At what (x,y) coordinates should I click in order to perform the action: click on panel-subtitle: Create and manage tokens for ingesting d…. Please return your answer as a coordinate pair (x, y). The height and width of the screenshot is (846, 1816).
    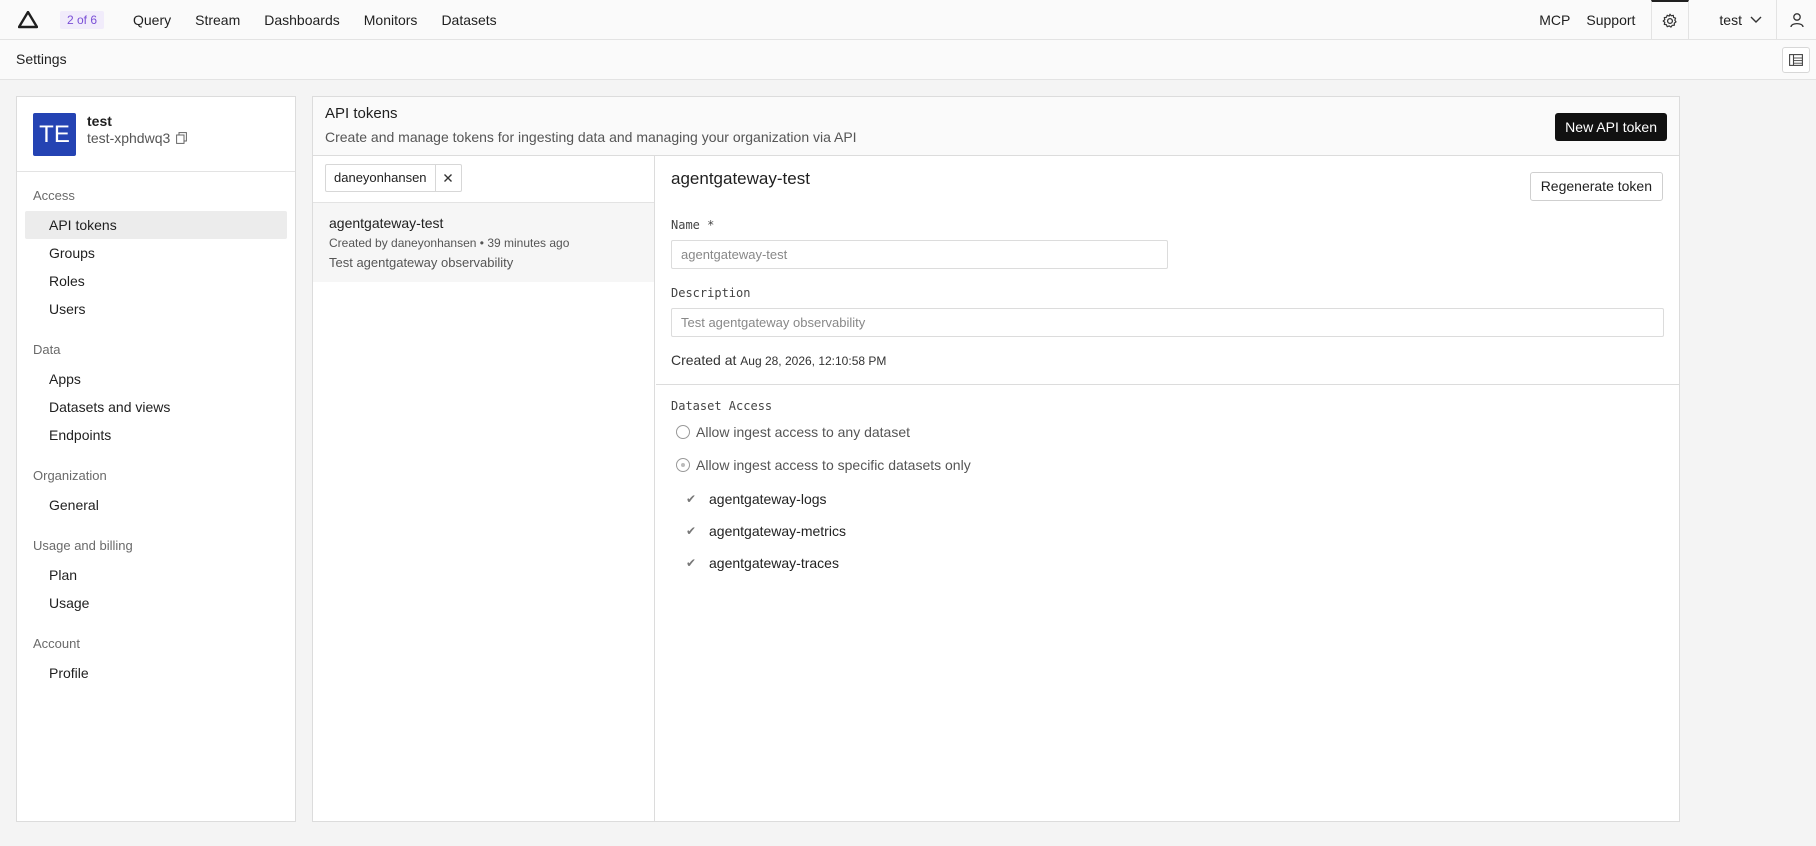
    Looking at the image, I should click on (591, 137).